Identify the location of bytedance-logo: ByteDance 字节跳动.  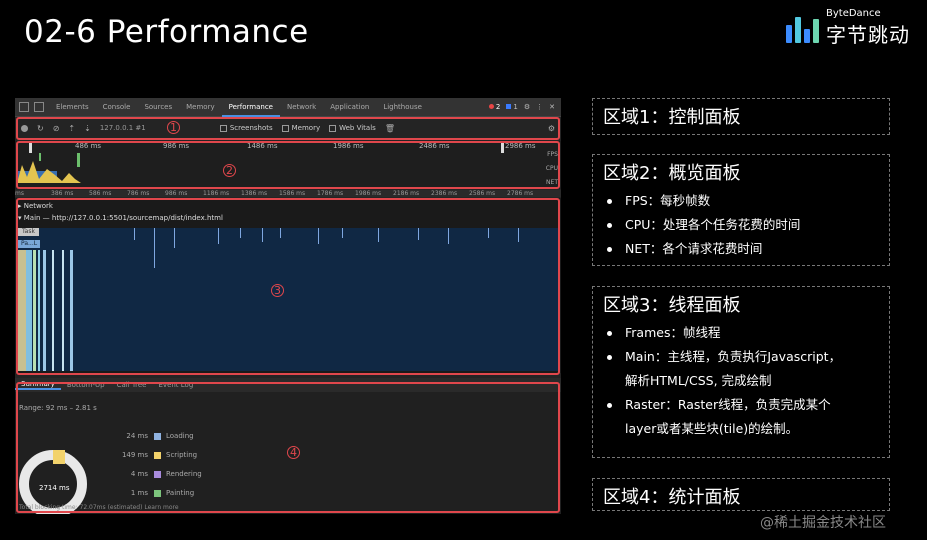
(848, 28).